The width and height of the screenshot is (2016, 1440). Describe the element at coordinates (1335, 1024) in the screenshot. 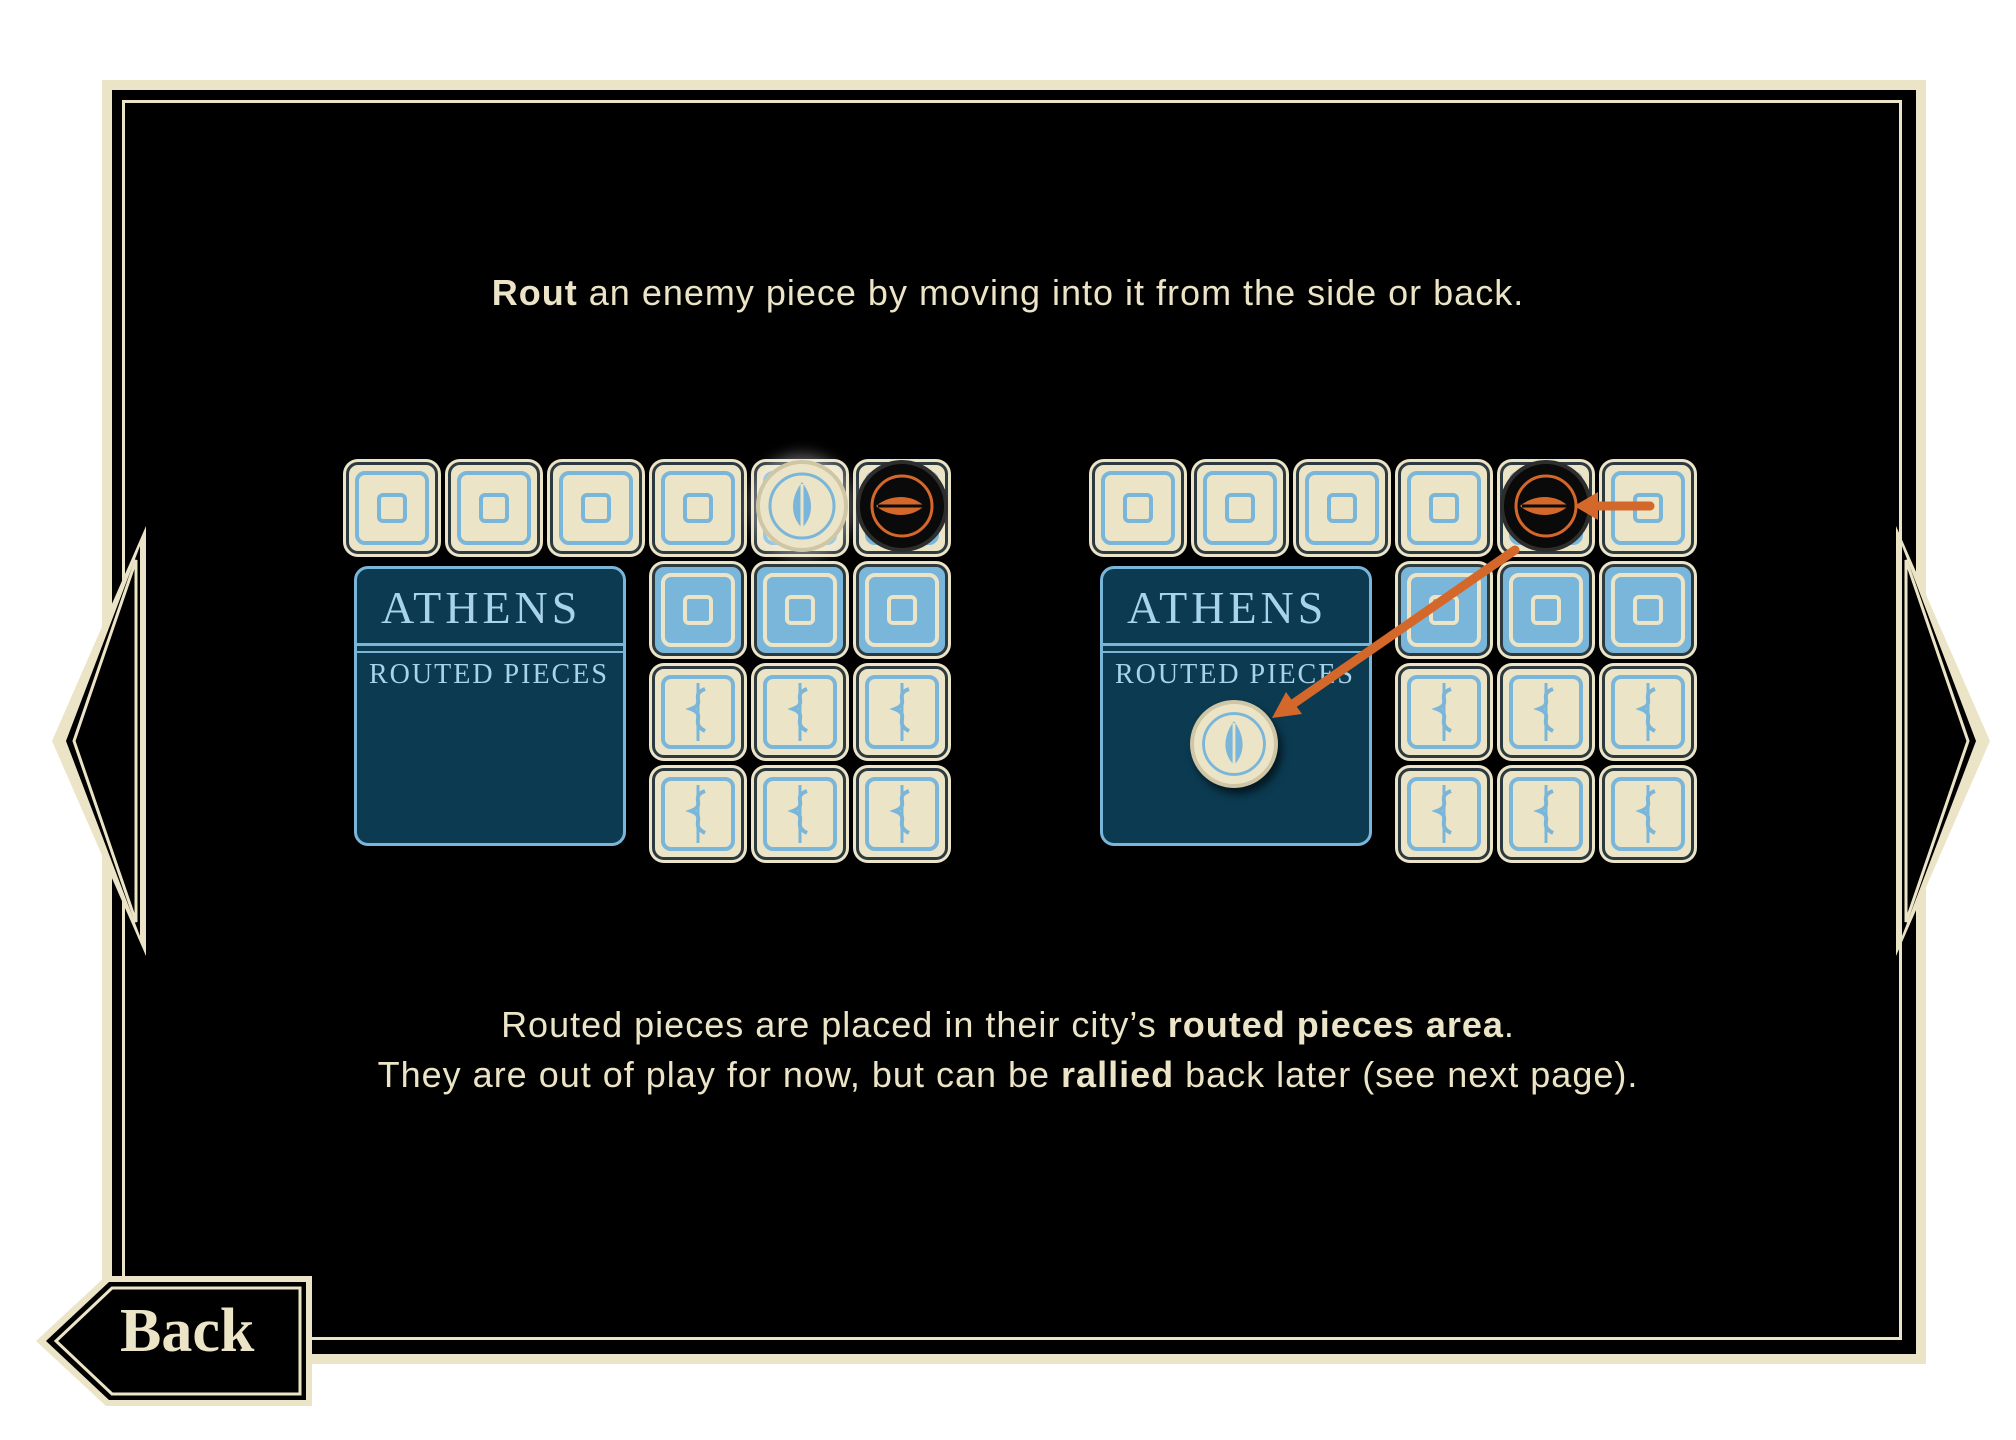

I see `body-bold: routed pieces area` at that location.